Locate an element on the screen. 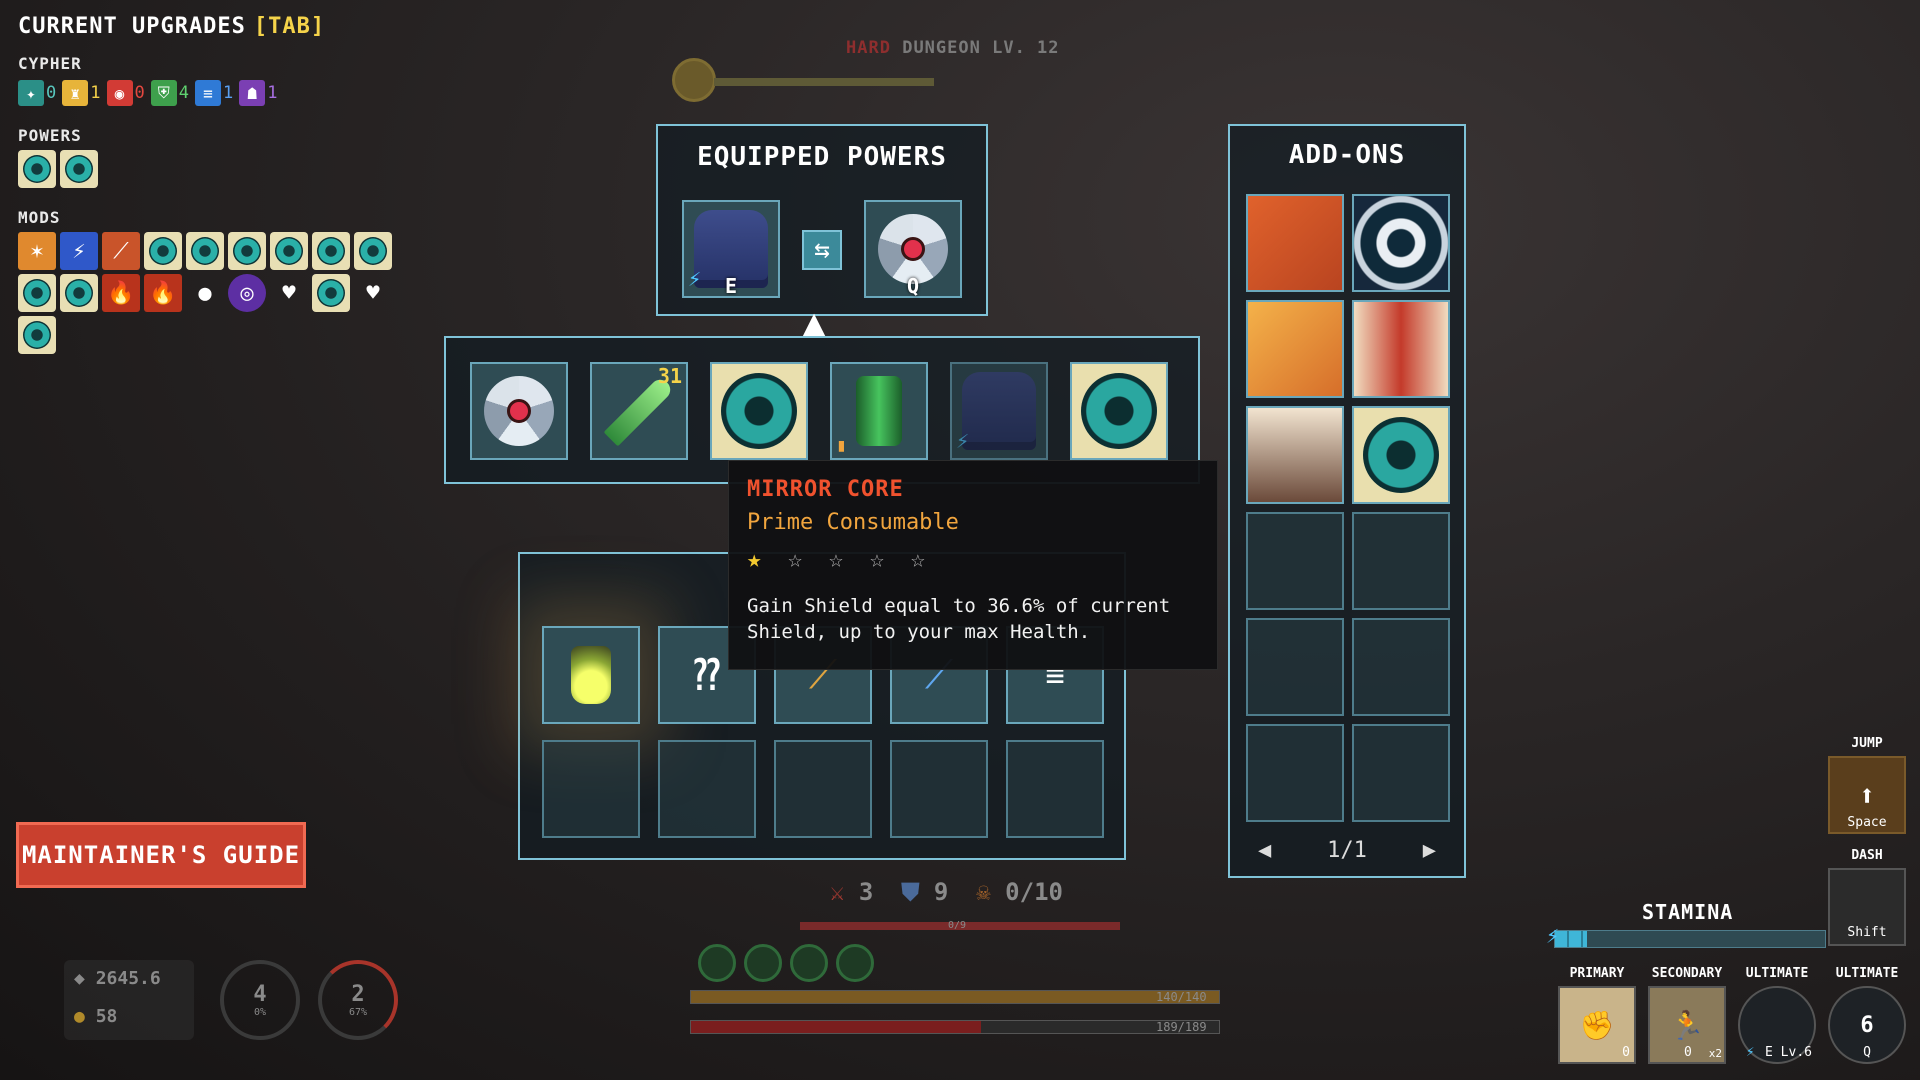 The width and height of the screenshot is (1920, 1080). cypher-item: ◉ 0 is located at coordinates (125, 93).